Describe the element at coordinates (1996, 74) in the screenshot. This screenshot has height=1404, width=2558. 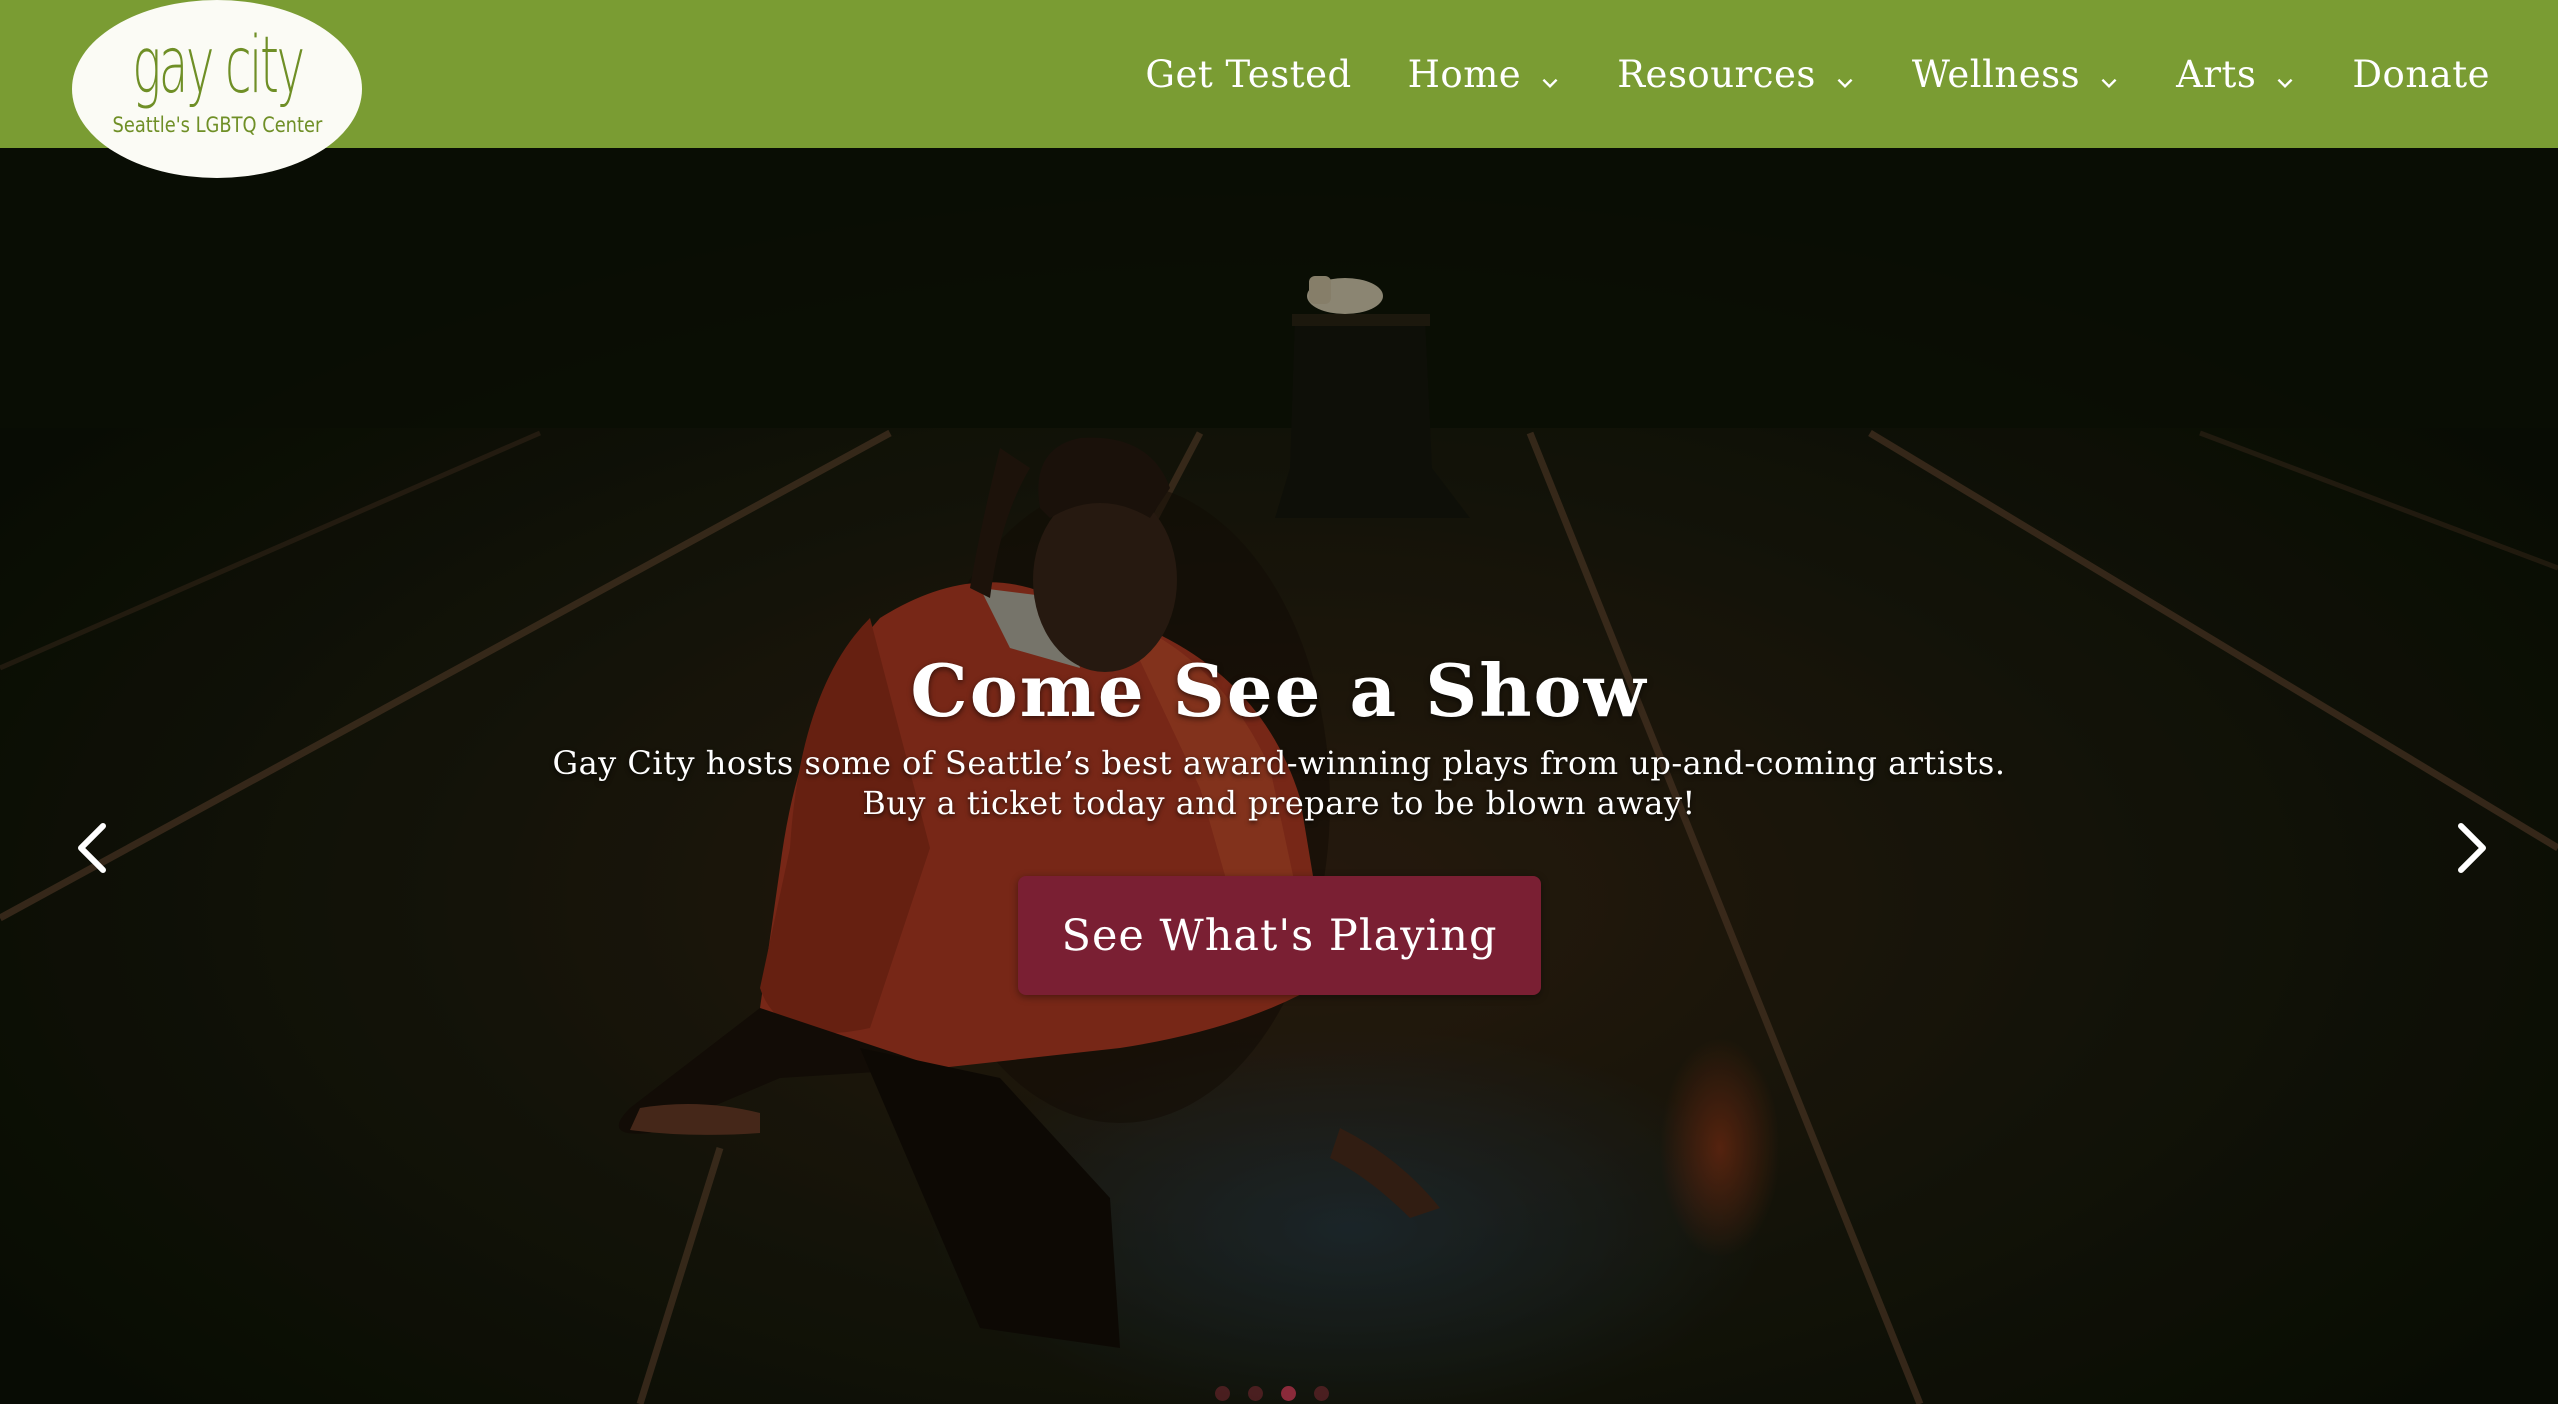
I see `nav-item-label: Wellness` at that location.